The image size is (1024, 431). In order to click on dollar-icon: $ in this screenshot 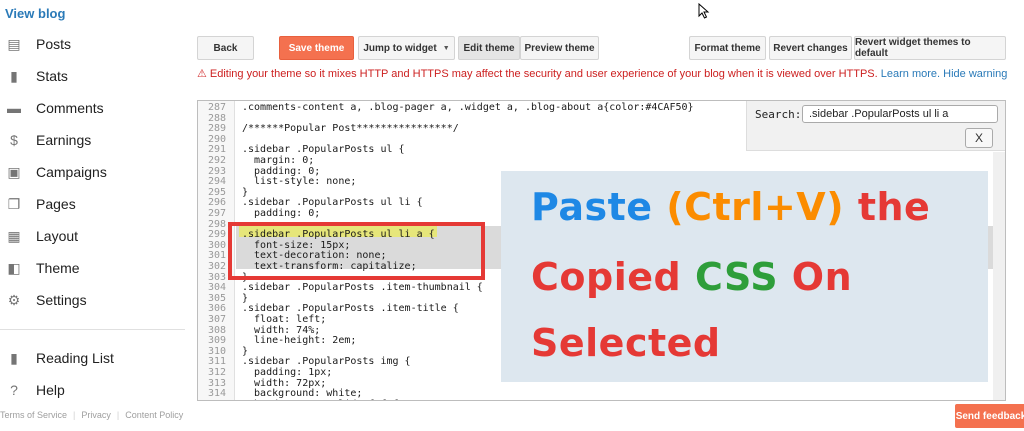, I will do `click(14, 140)`.